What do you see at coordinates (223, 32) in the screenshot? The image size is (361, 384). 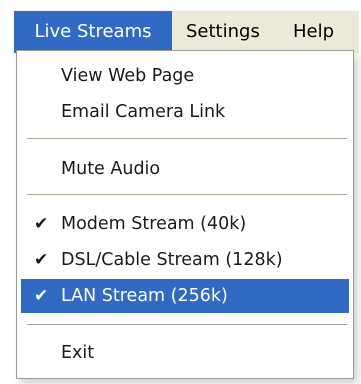 I see `menu-settings: Settings` at bounding box center [223, 32].